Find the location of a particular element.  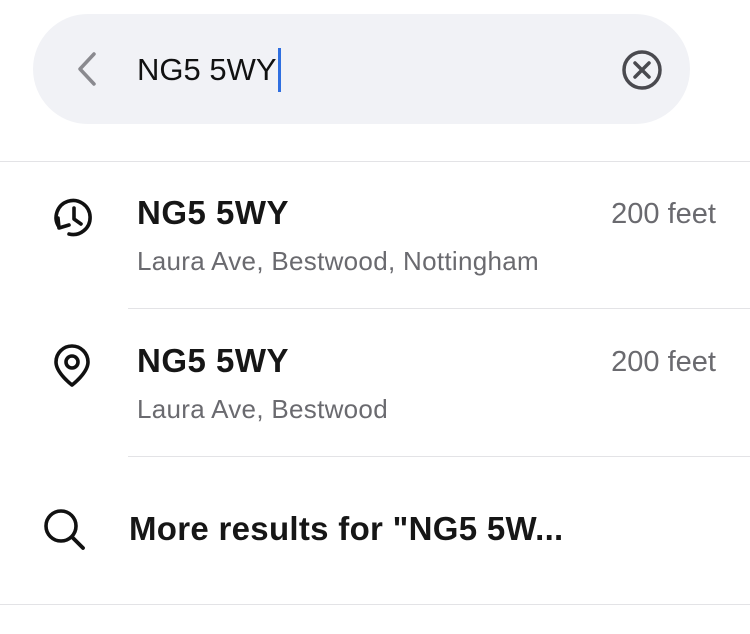

divider is located at coordinates (375, 604).